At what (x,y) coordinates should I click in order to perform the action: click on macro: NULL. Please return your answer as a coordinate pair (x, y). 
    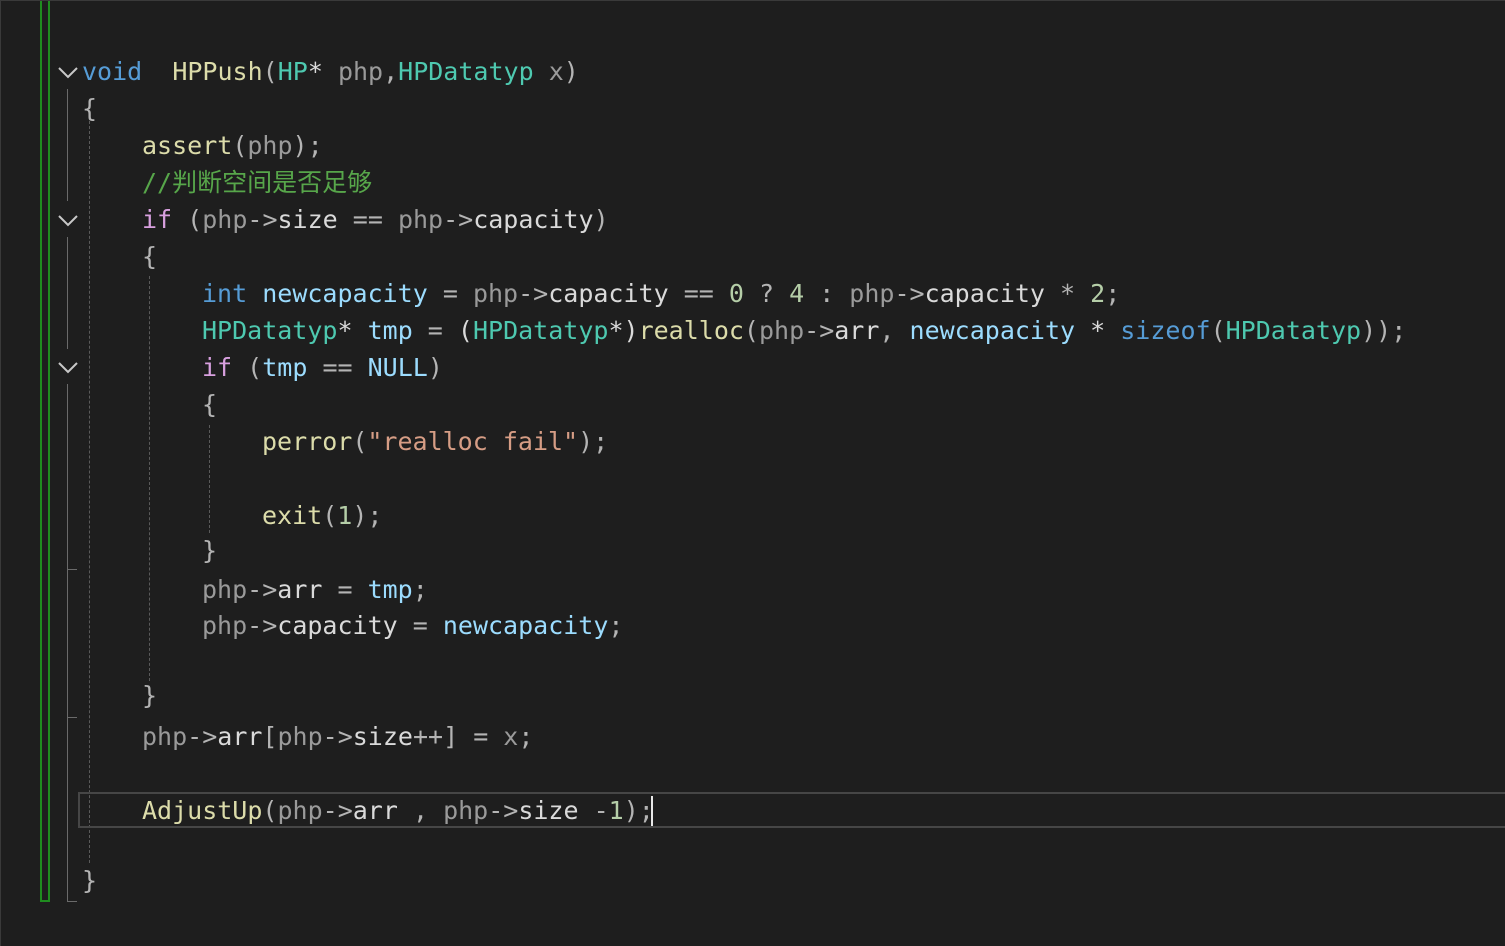
    Looking at the image, I should click on (398, 367).